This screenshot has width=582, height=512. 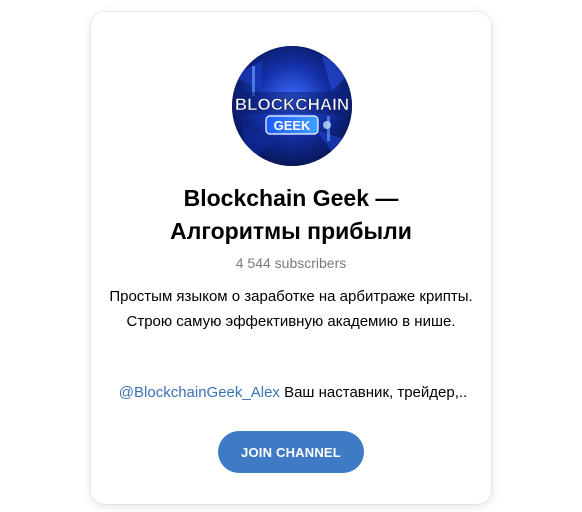 I want to click on channel-avatar: BLOCKCHAIN GEEK, so click(x=292, y=106).